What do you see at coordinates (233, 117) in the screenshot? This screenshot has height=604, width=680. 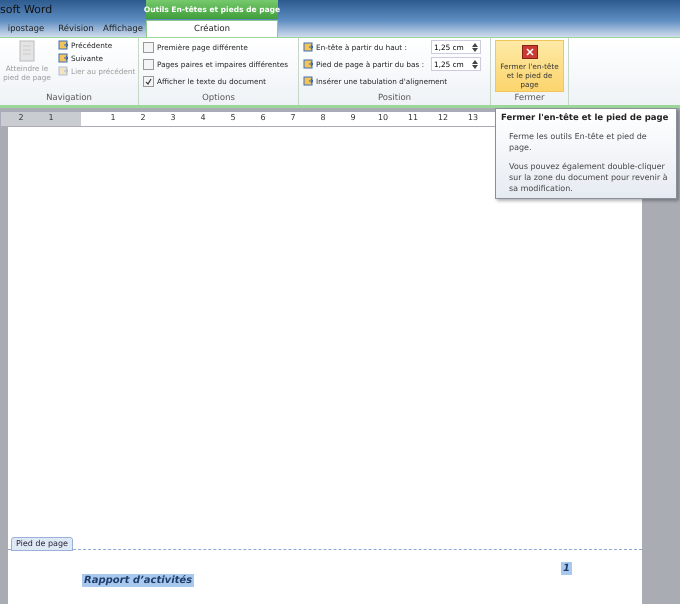 I see `ruler-number: 5` at bounding box center [233, 117].